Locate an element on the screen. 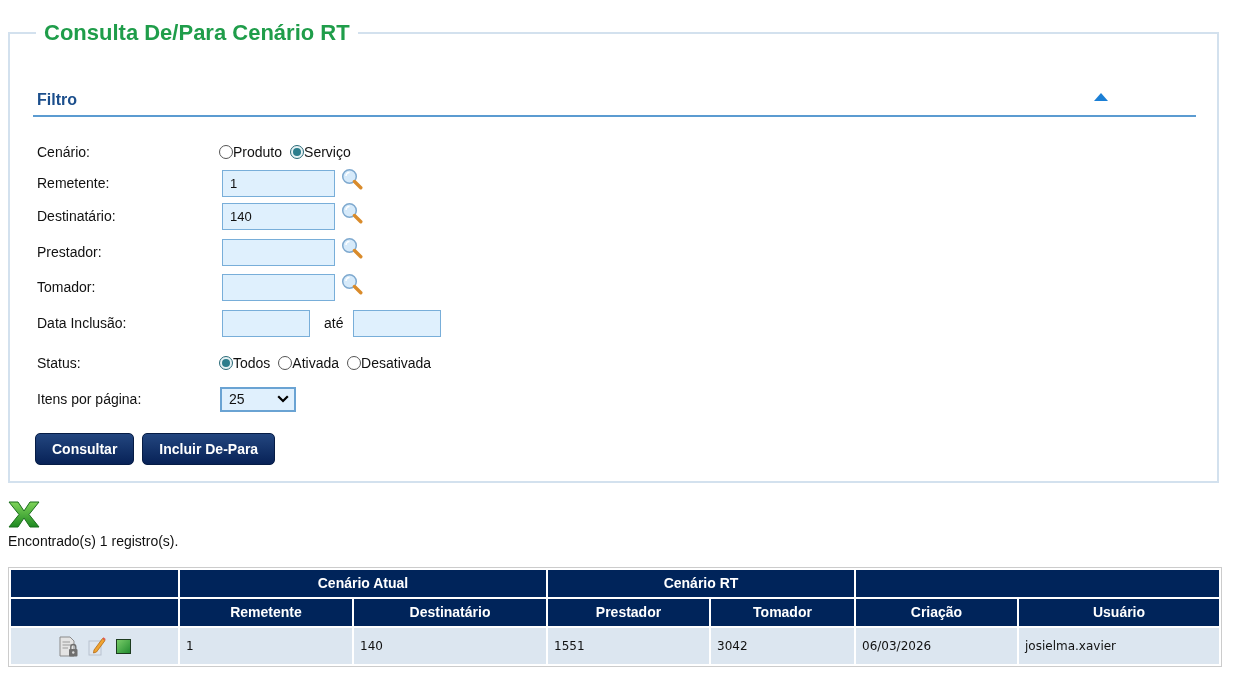  column-header: Tomador is located at coordinates (782, 612).